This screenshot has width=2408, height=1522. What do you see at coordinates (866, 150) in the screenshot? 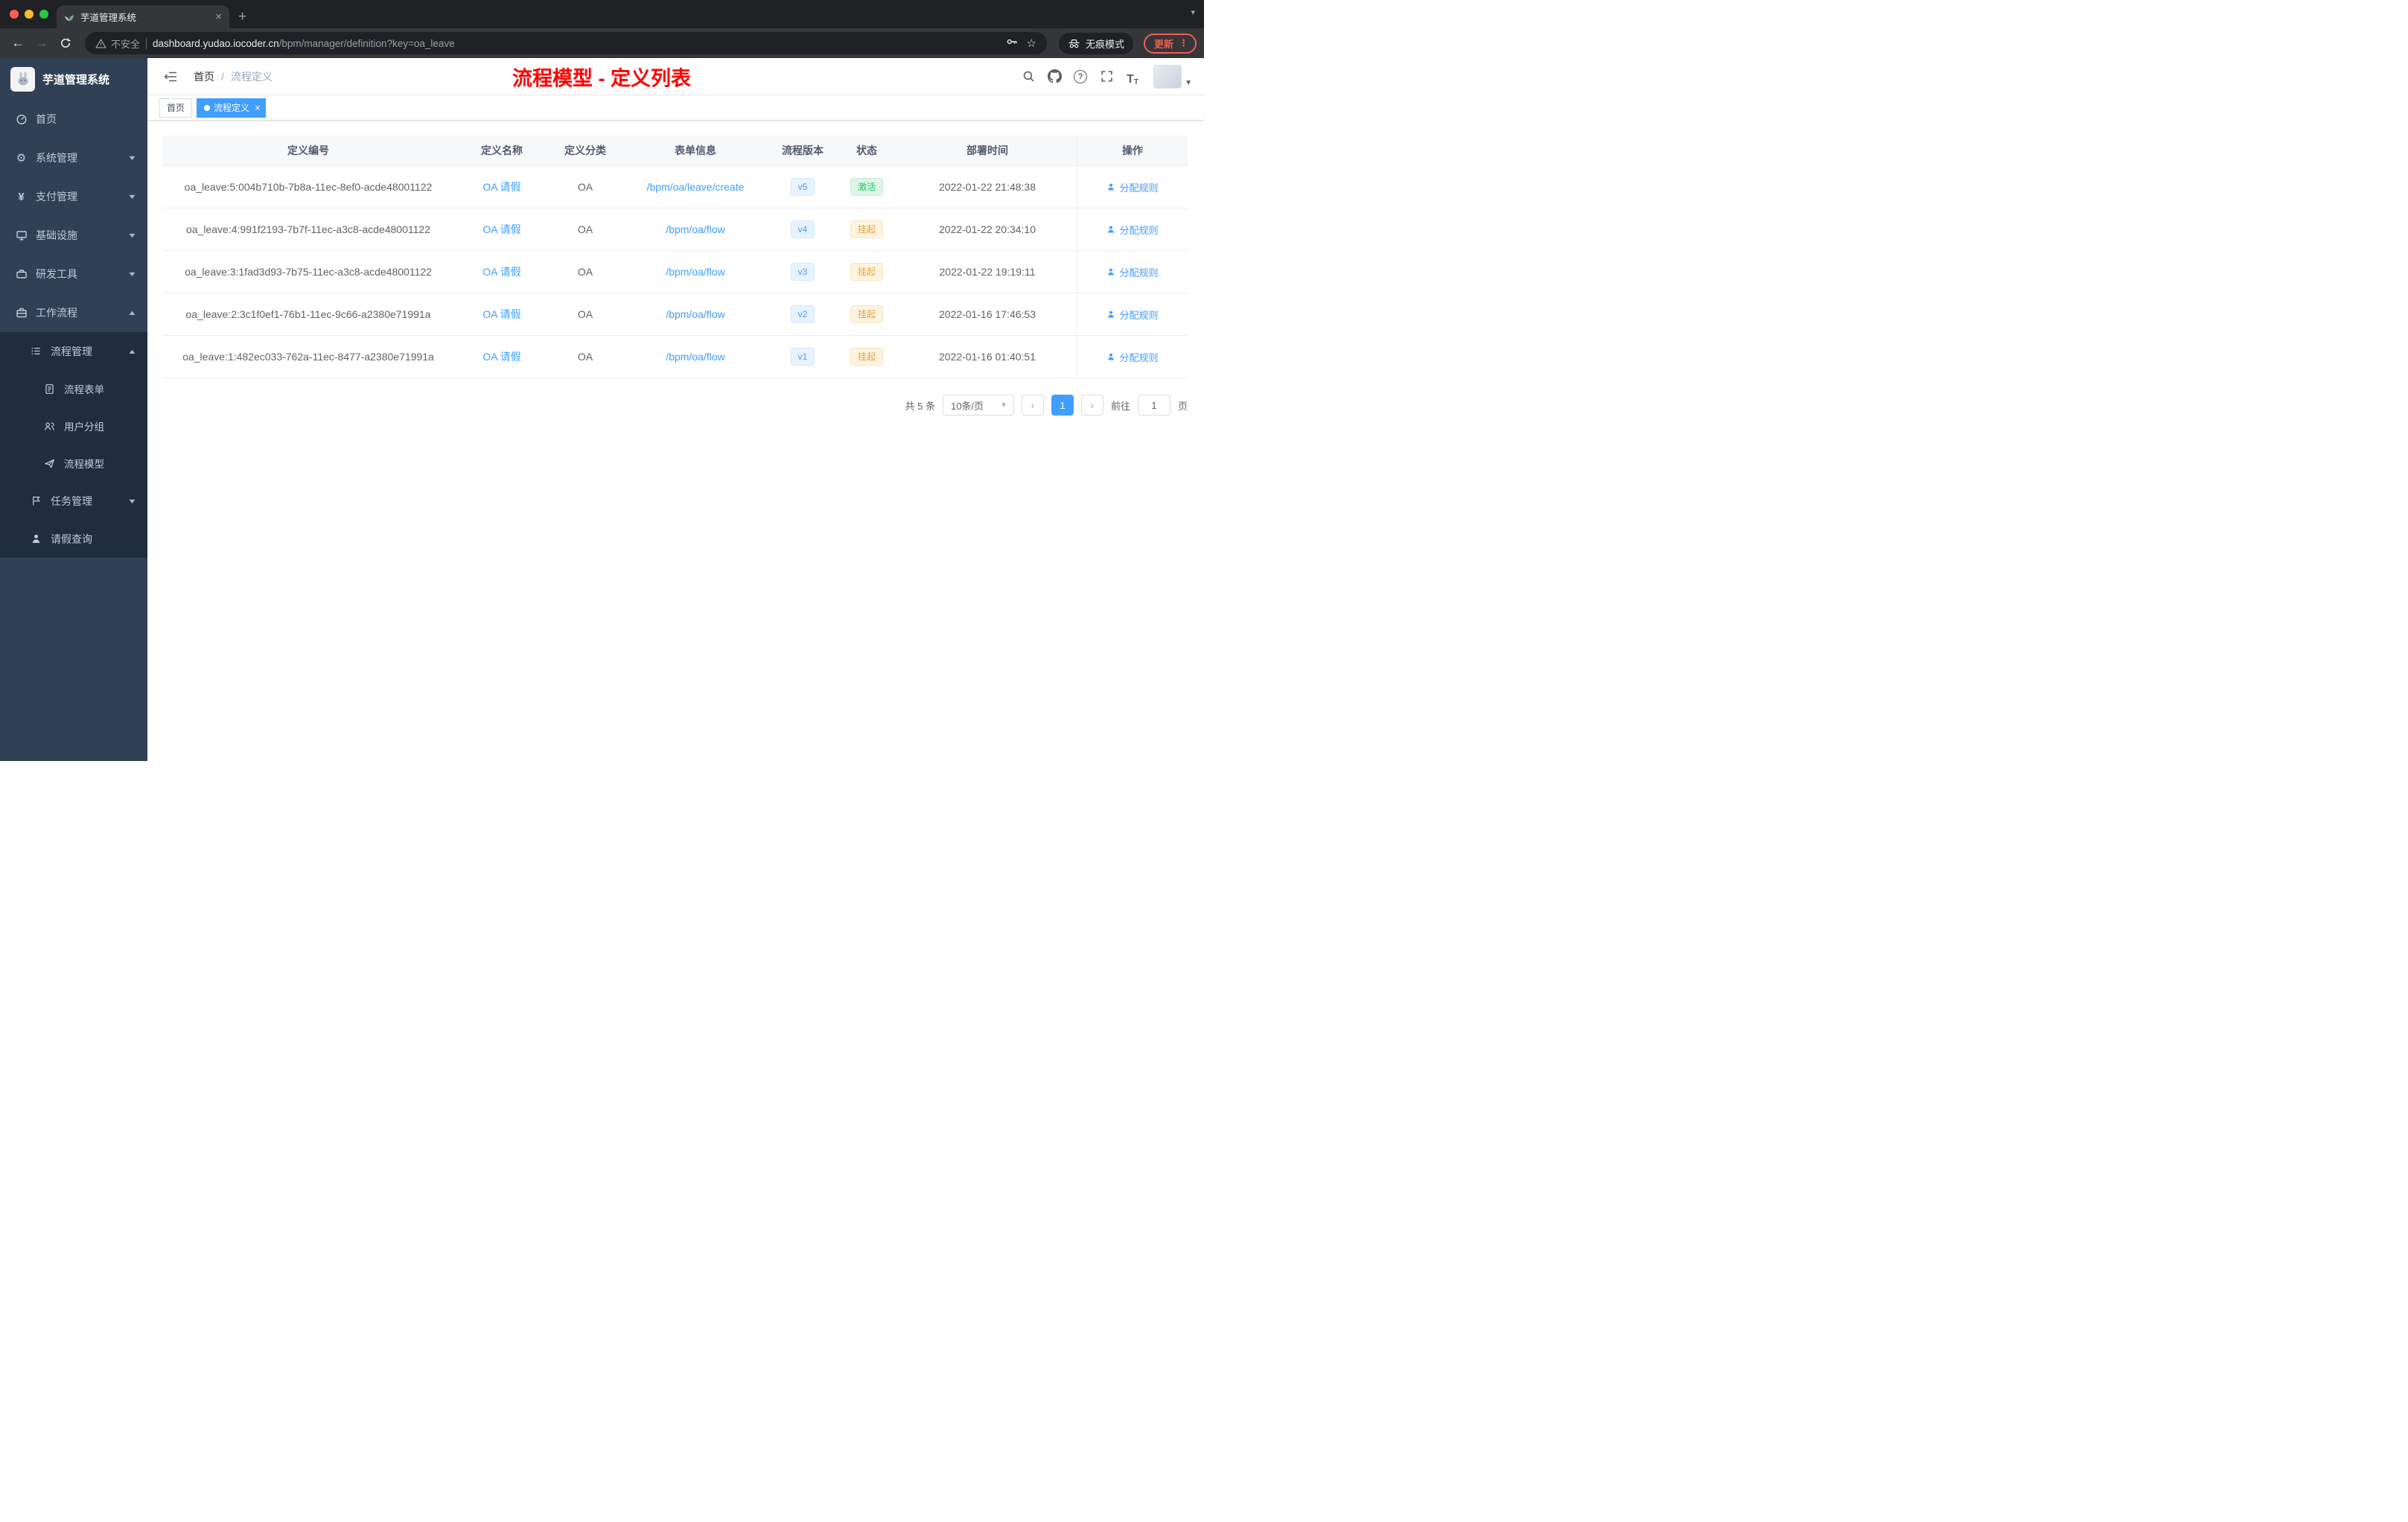
I see `column-header: 状态` at bounding box center [866, 150].